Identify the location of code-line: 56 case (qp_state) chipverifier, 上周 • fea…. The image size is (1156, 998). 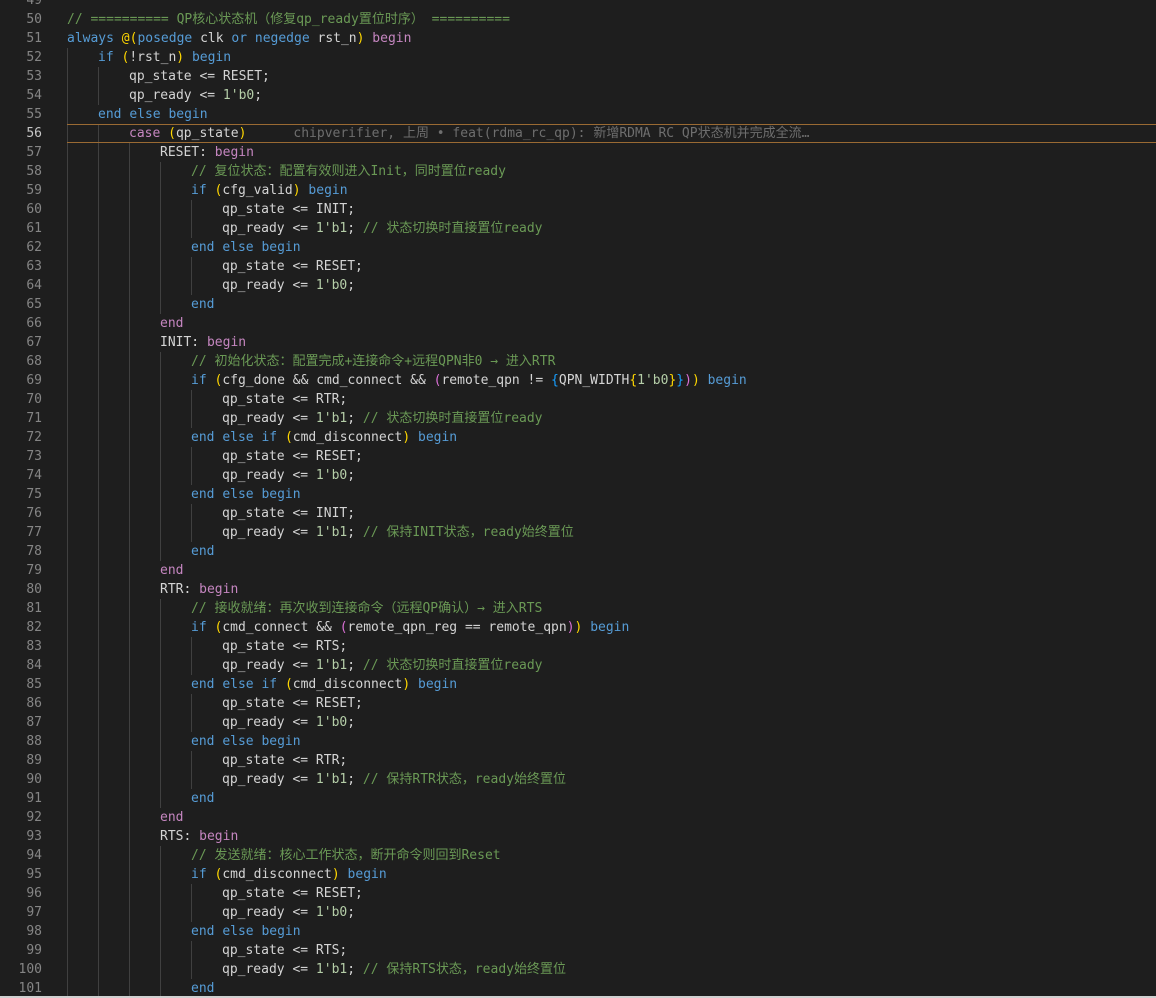
(578, 133).